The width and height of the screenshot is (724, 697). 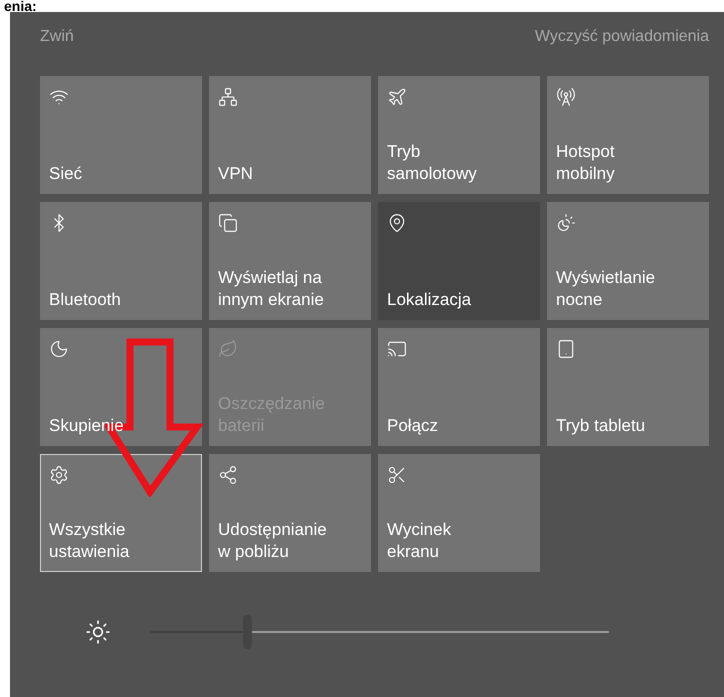 What do you see at coordinates (459, 261) in the screenshot?
I see `quick-action-tile: Lokalizacja` at bounding box center [459, 261].